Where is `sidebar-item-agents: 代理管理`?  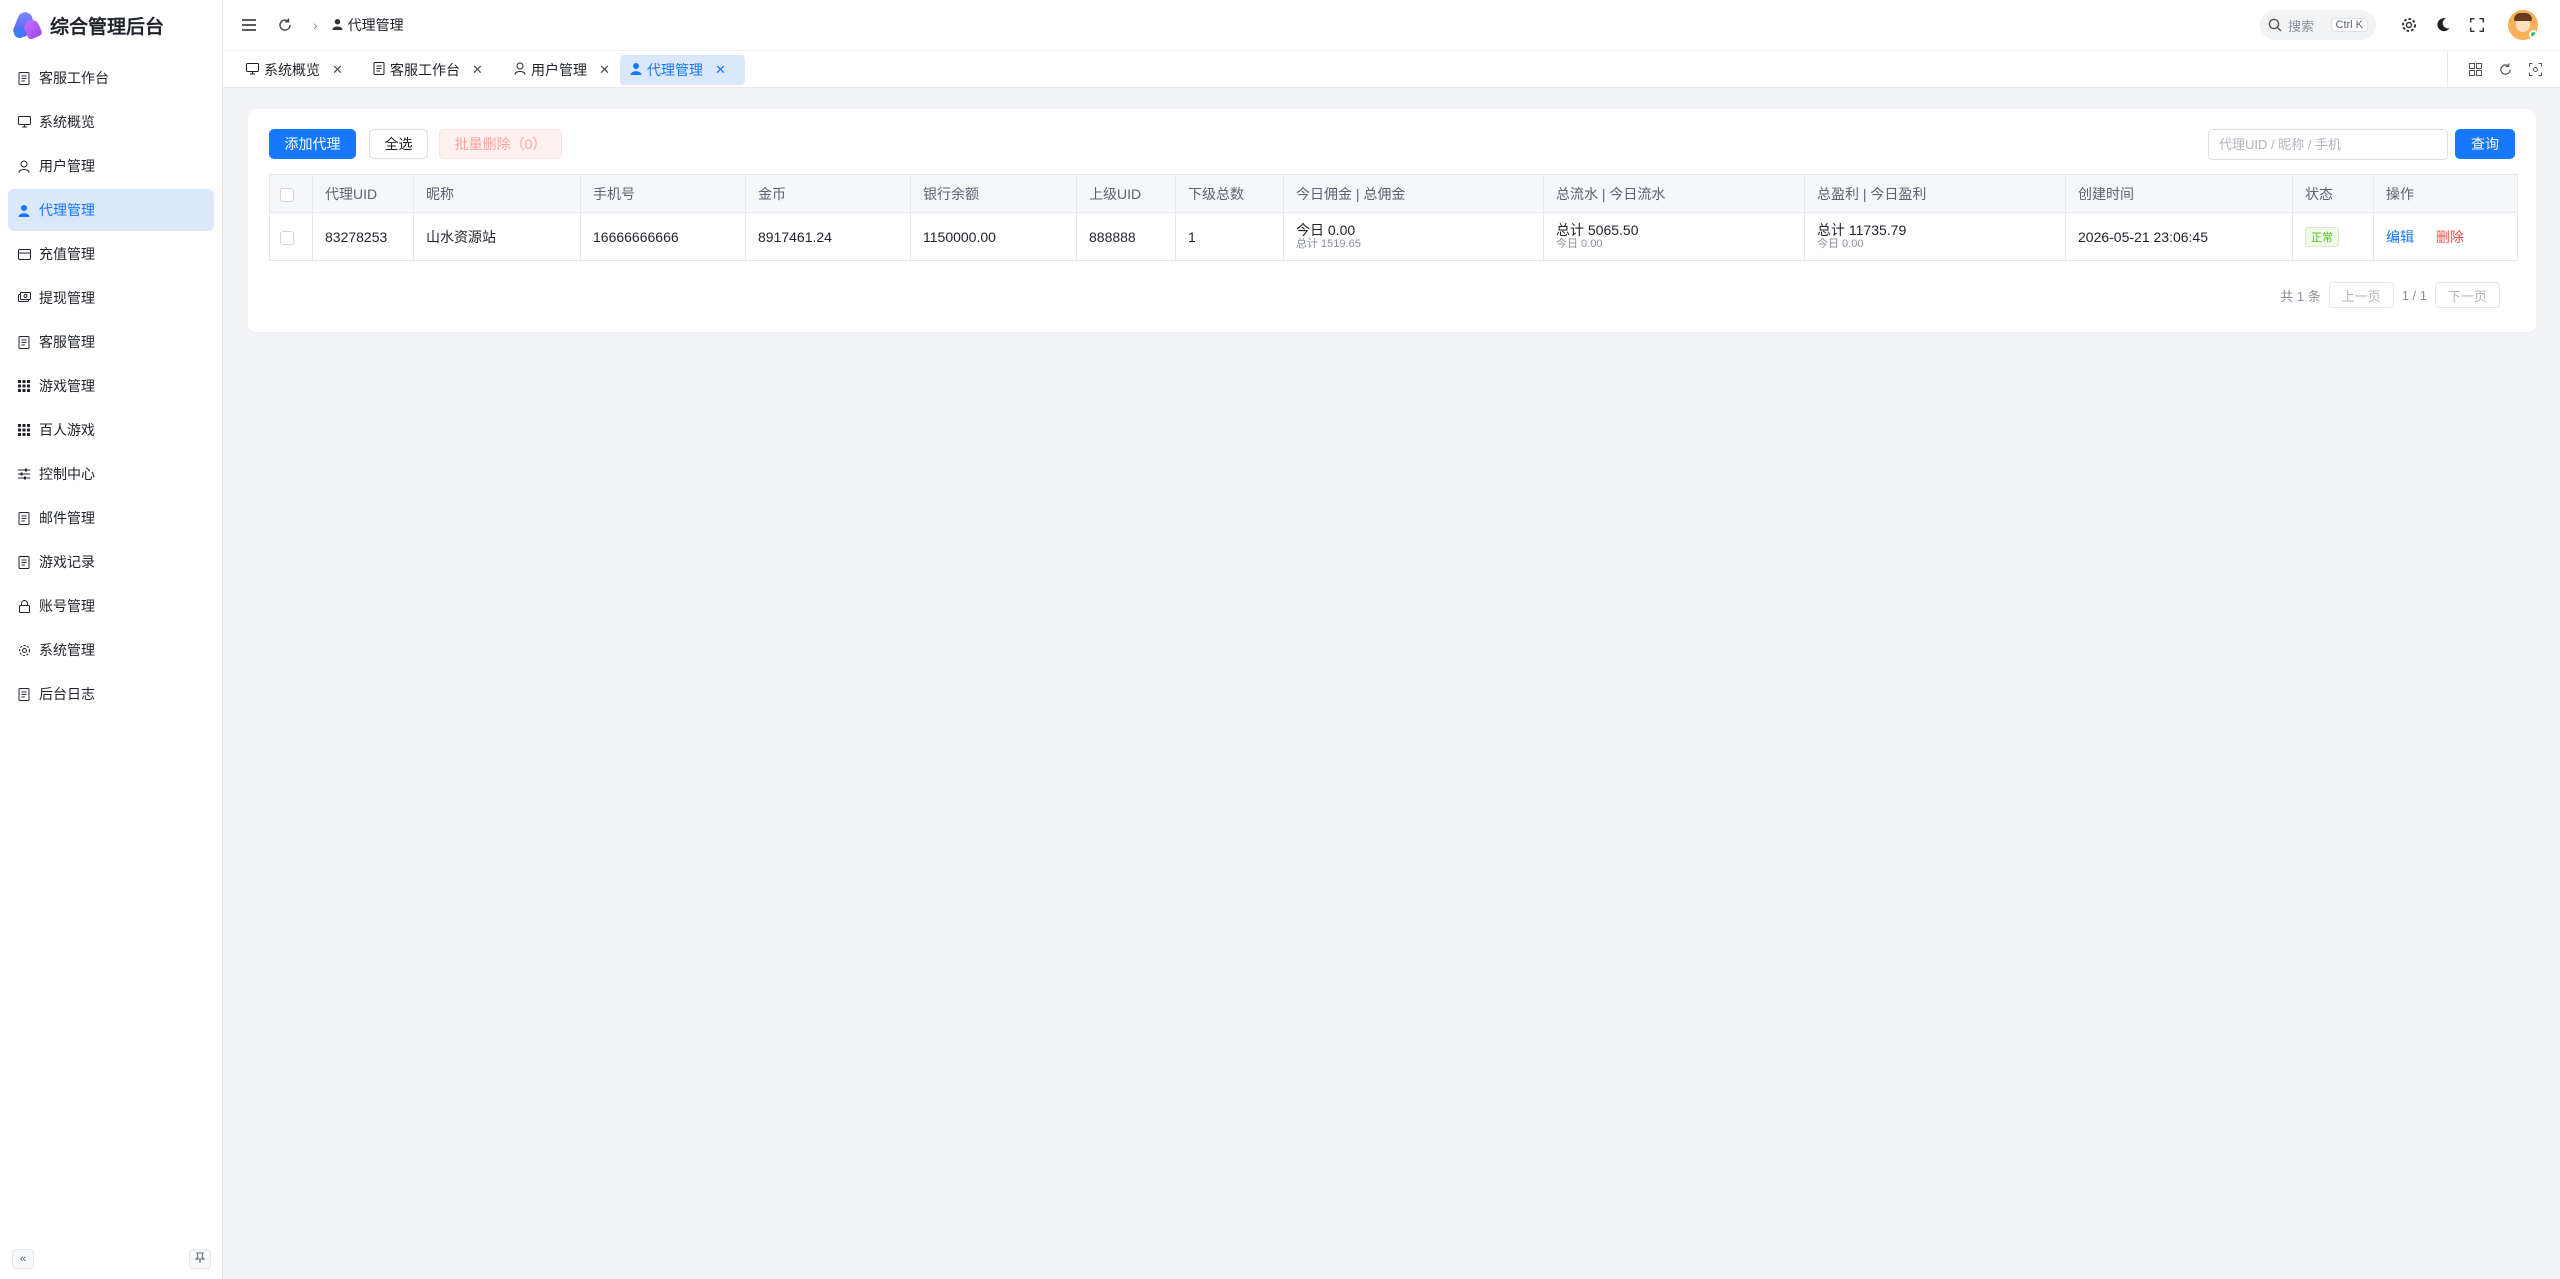 sidebar-item-agents: 代理管理 is located at coordinates (111, 210).